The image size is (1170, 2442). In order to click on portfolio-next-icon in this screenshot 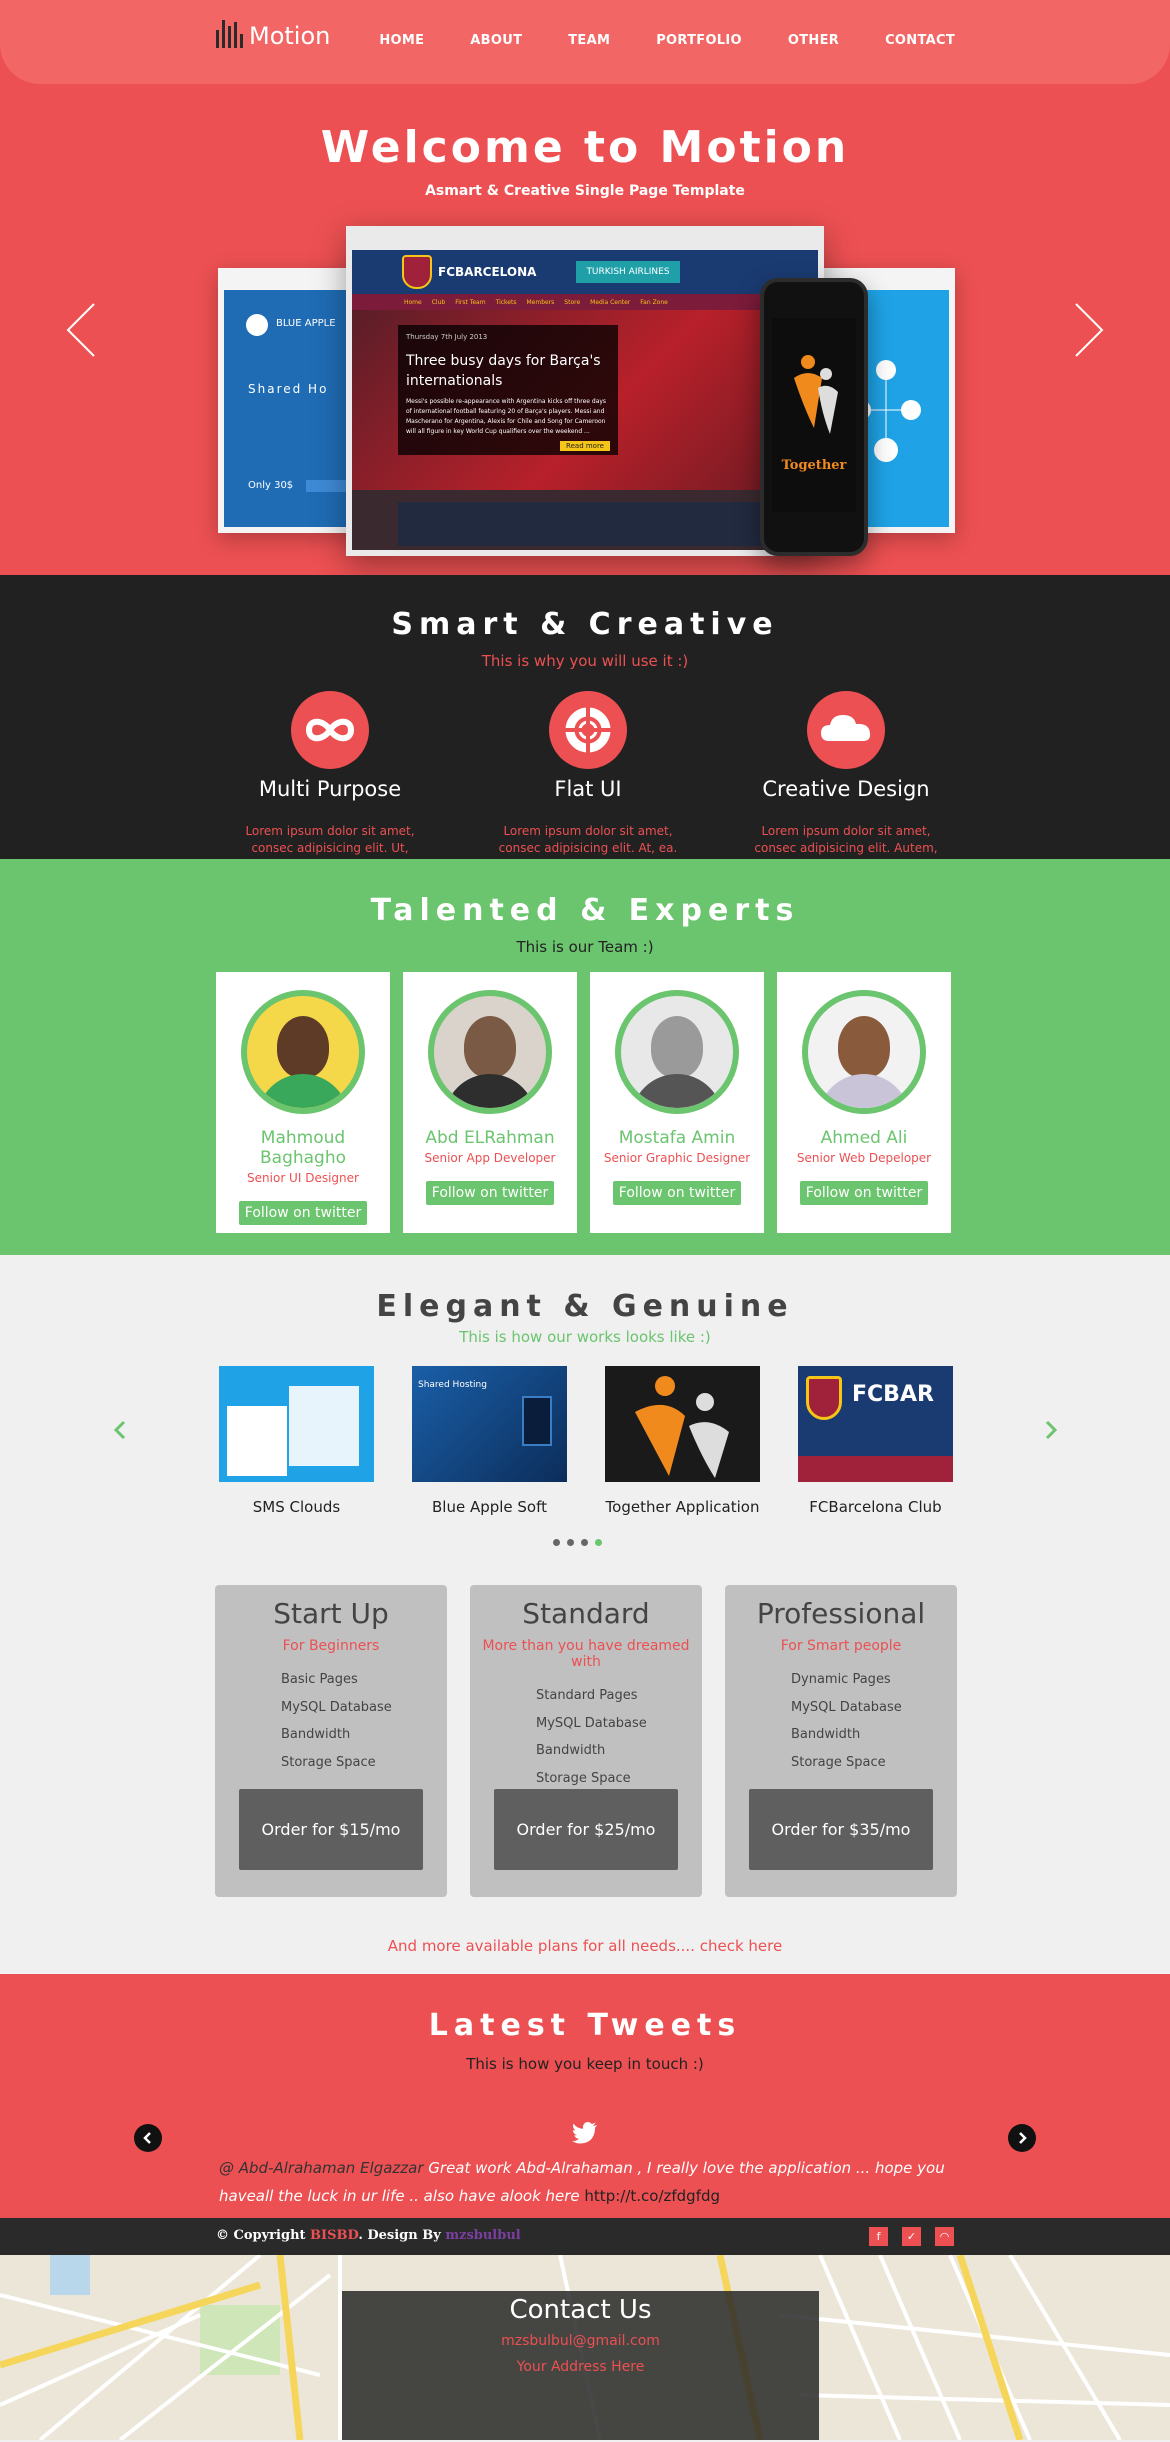, I will do `click(1051, 1430)`.